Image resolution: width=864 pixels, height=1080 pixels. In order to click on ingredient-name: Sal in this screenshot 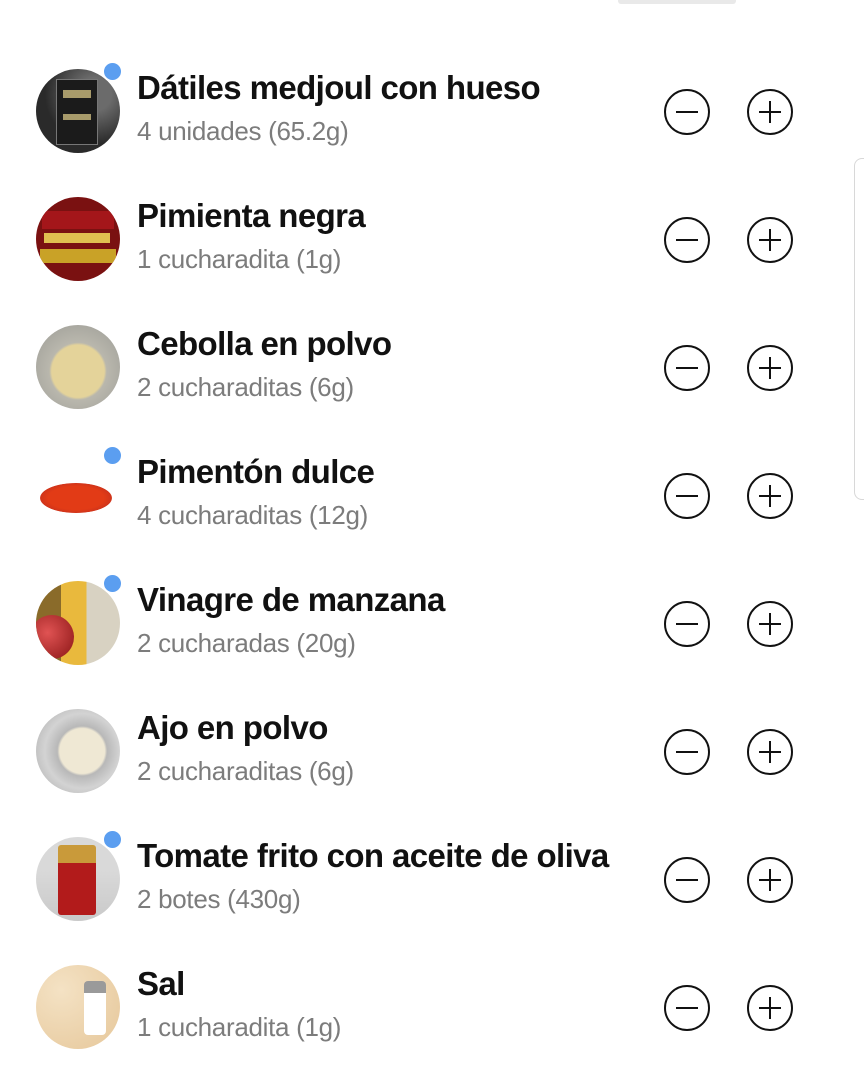, I will do `click(161, 983)`.